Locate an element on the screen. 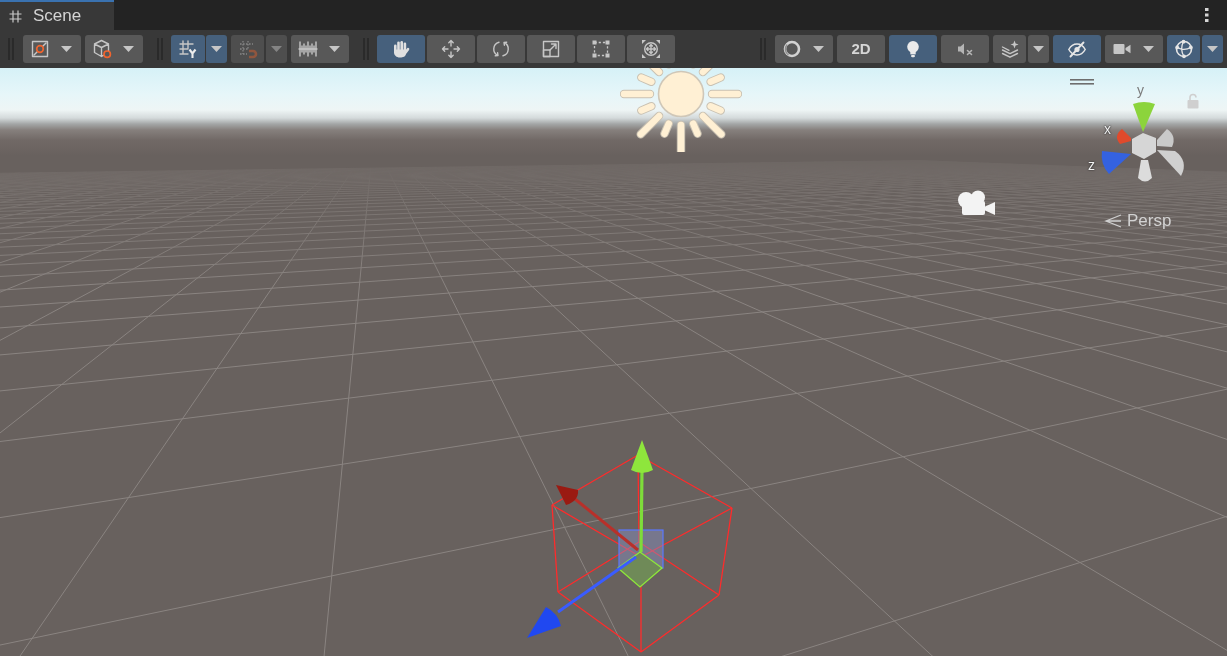  scale-icon is located at coordinates (551, 49).